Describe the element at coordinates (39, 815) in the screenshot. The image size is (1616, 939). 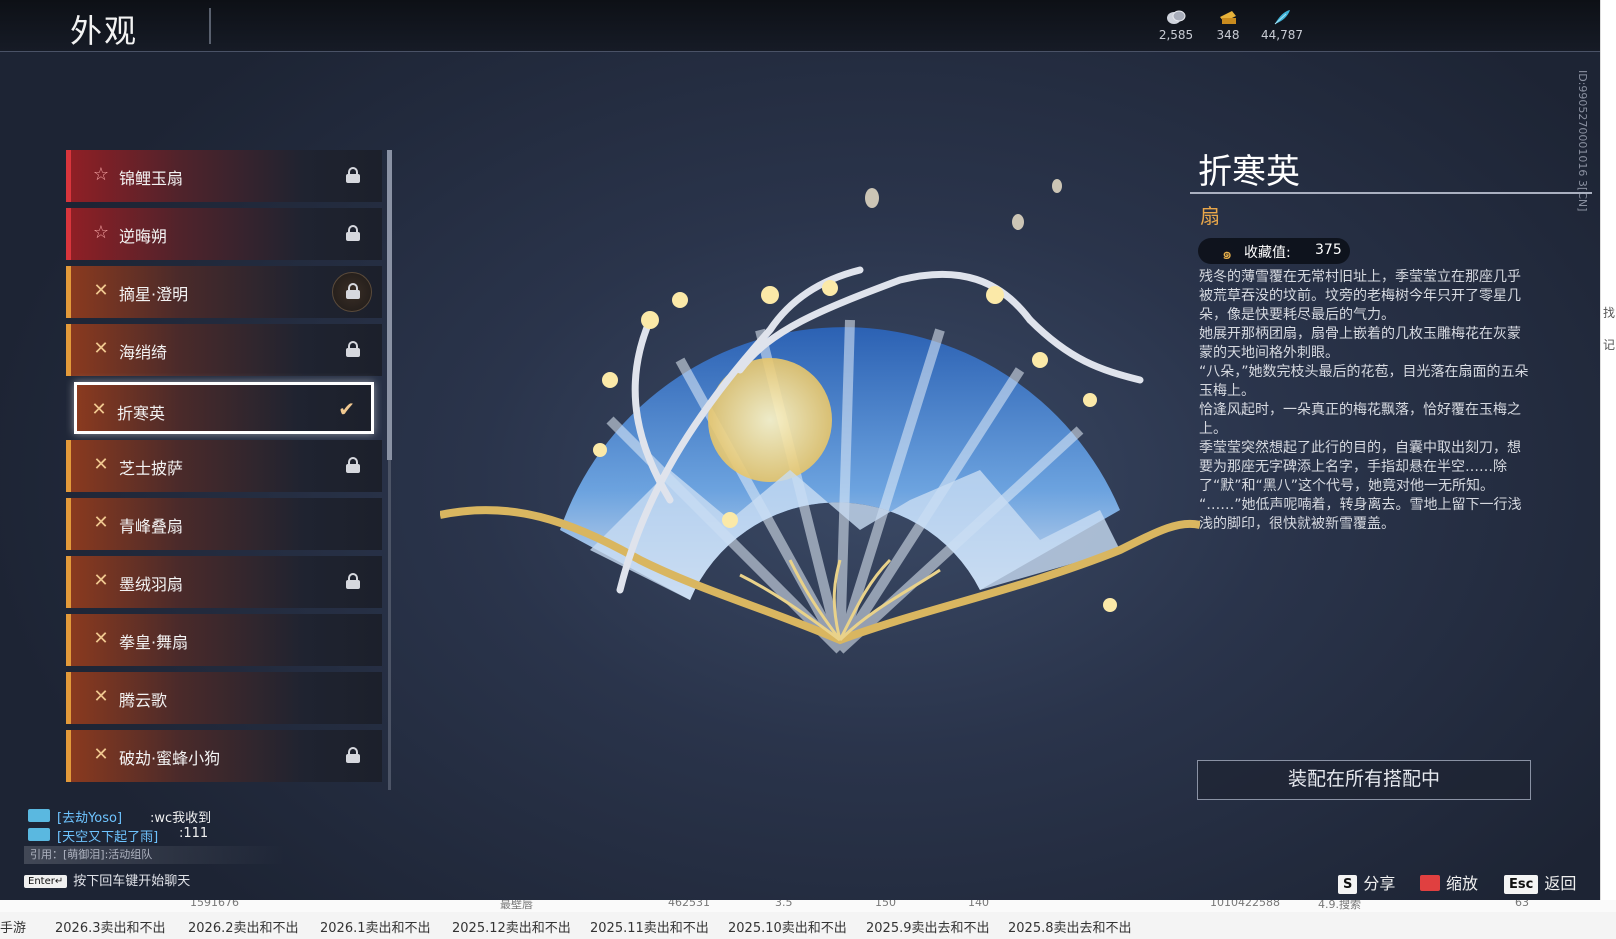
I see `chat-channel-icon` at that location.